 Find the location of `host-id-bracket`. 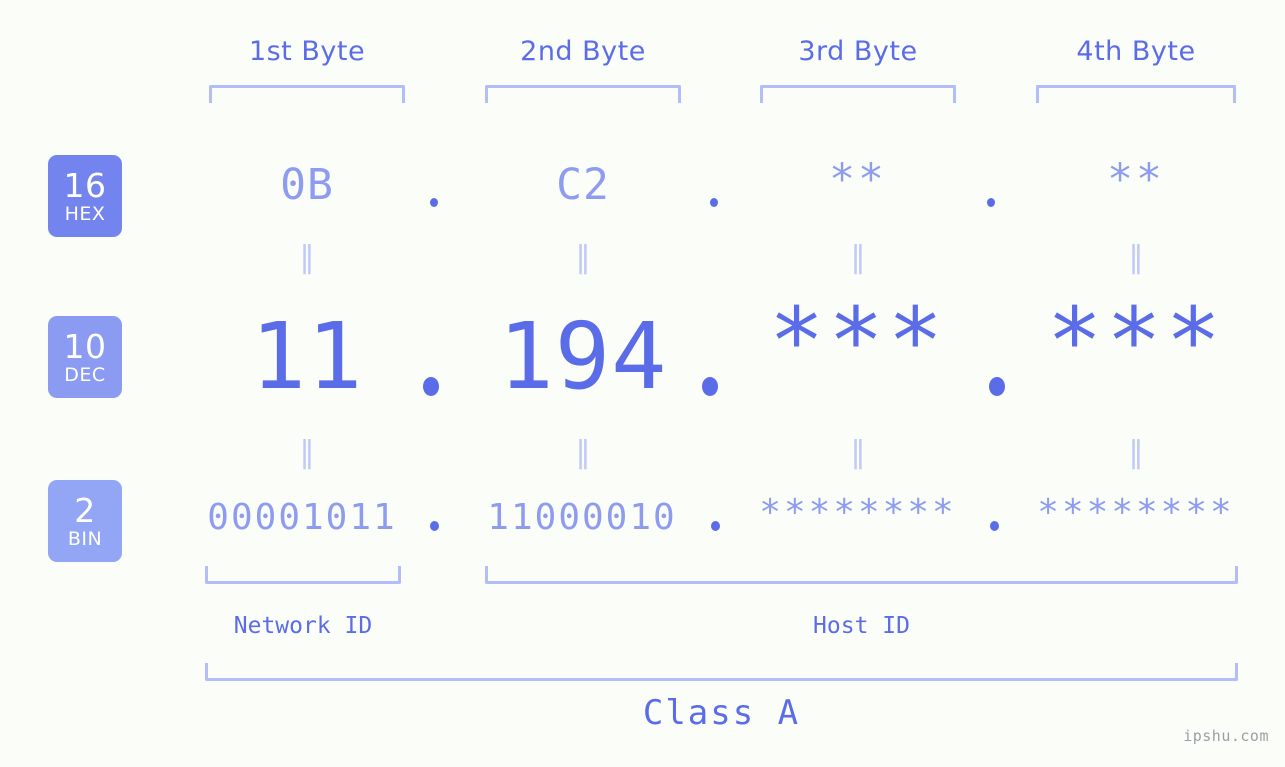

host-id-bracket is located at coordinates (861, 575).